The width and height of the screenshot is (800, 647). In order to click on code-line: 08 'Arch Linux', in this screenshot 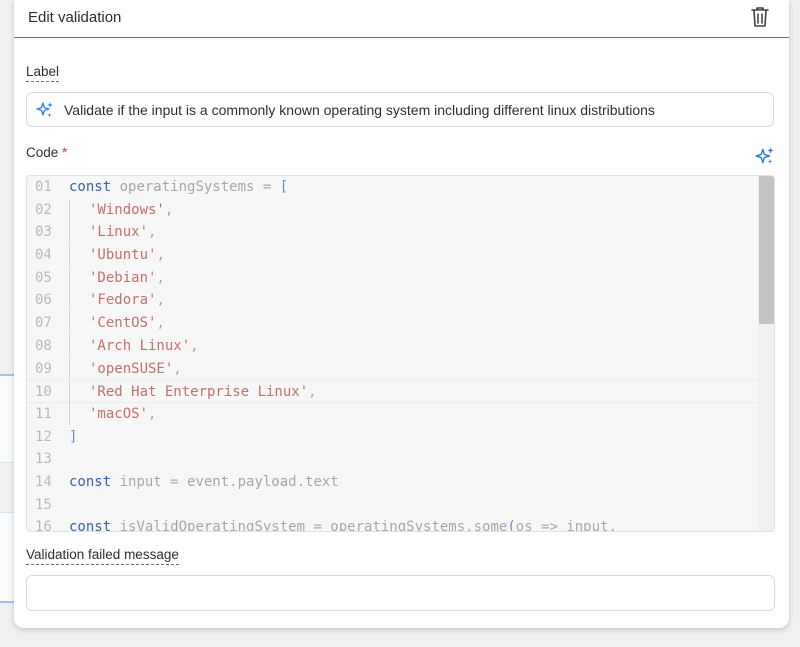, I will do `click(392, 346)`.